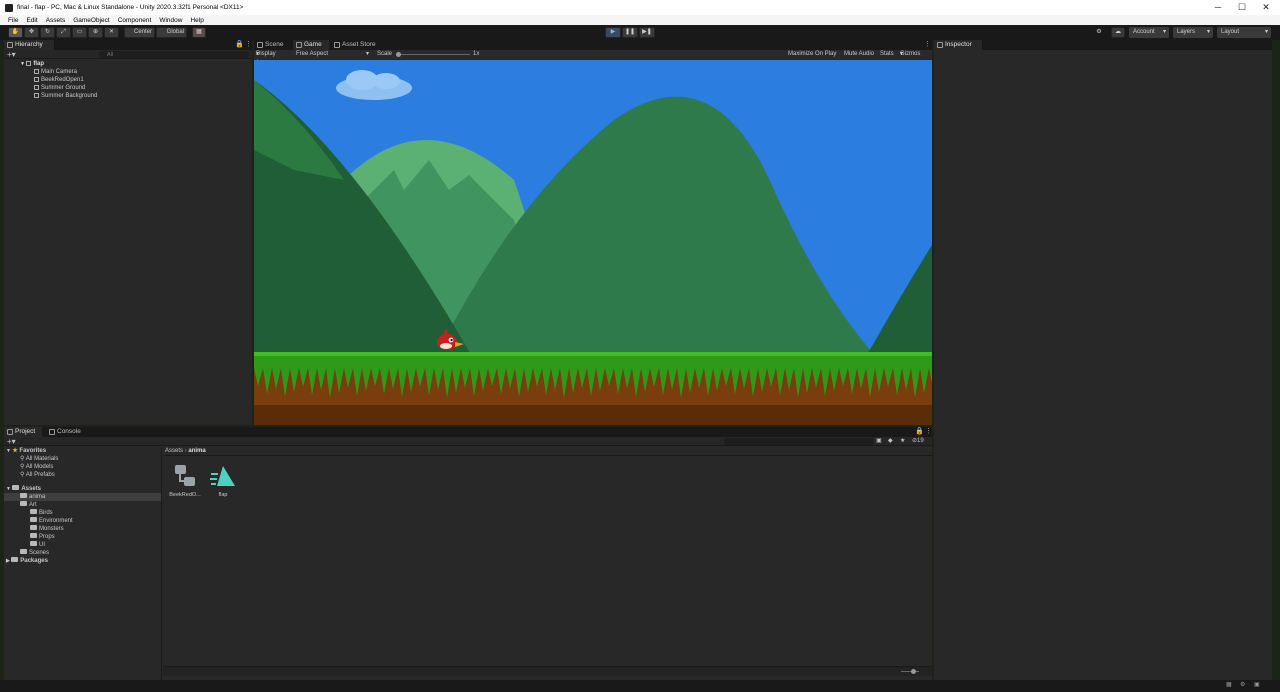 This screenshot has width=1280, height=692. Describe the element at coordinates (55, 72) in the screenshot. I see `hierarchy-item: Main Camera` at that location.